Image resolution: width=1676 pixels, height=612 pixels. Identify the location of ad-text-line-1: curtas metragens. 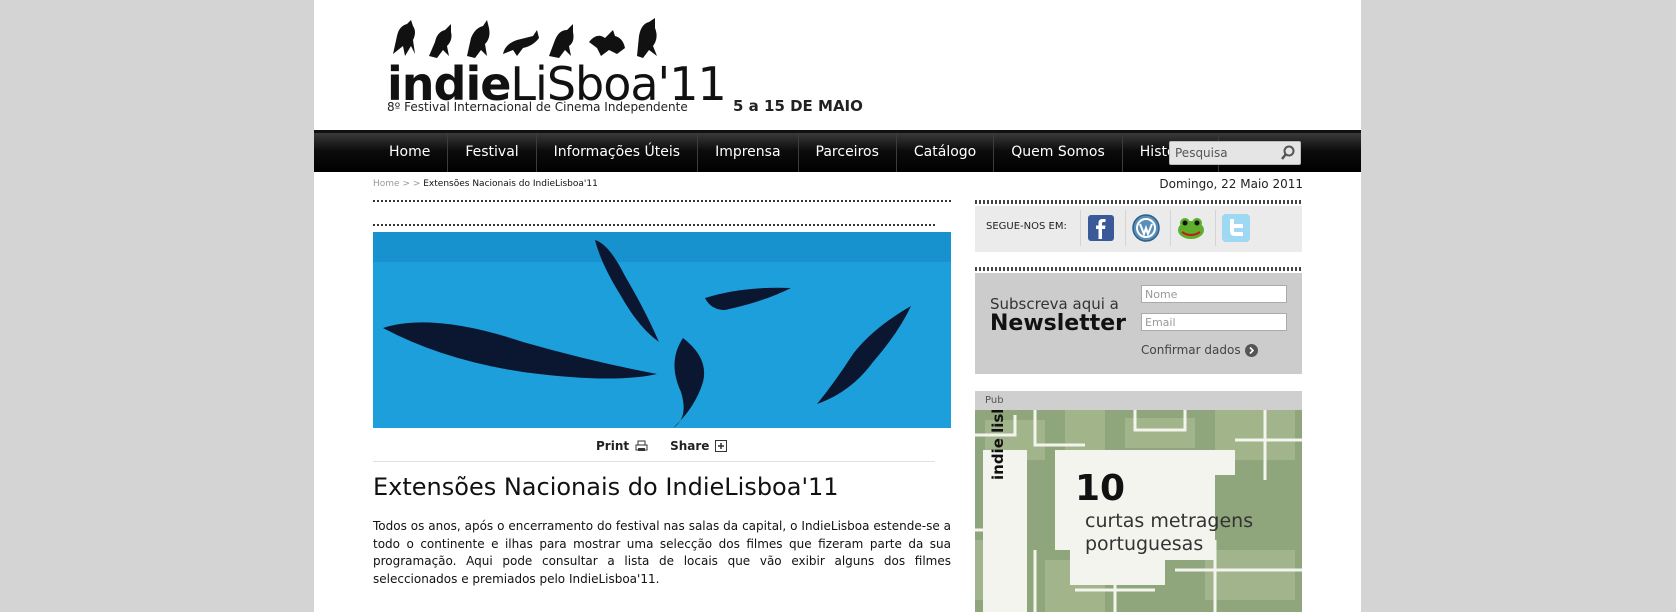
(1169, 521).